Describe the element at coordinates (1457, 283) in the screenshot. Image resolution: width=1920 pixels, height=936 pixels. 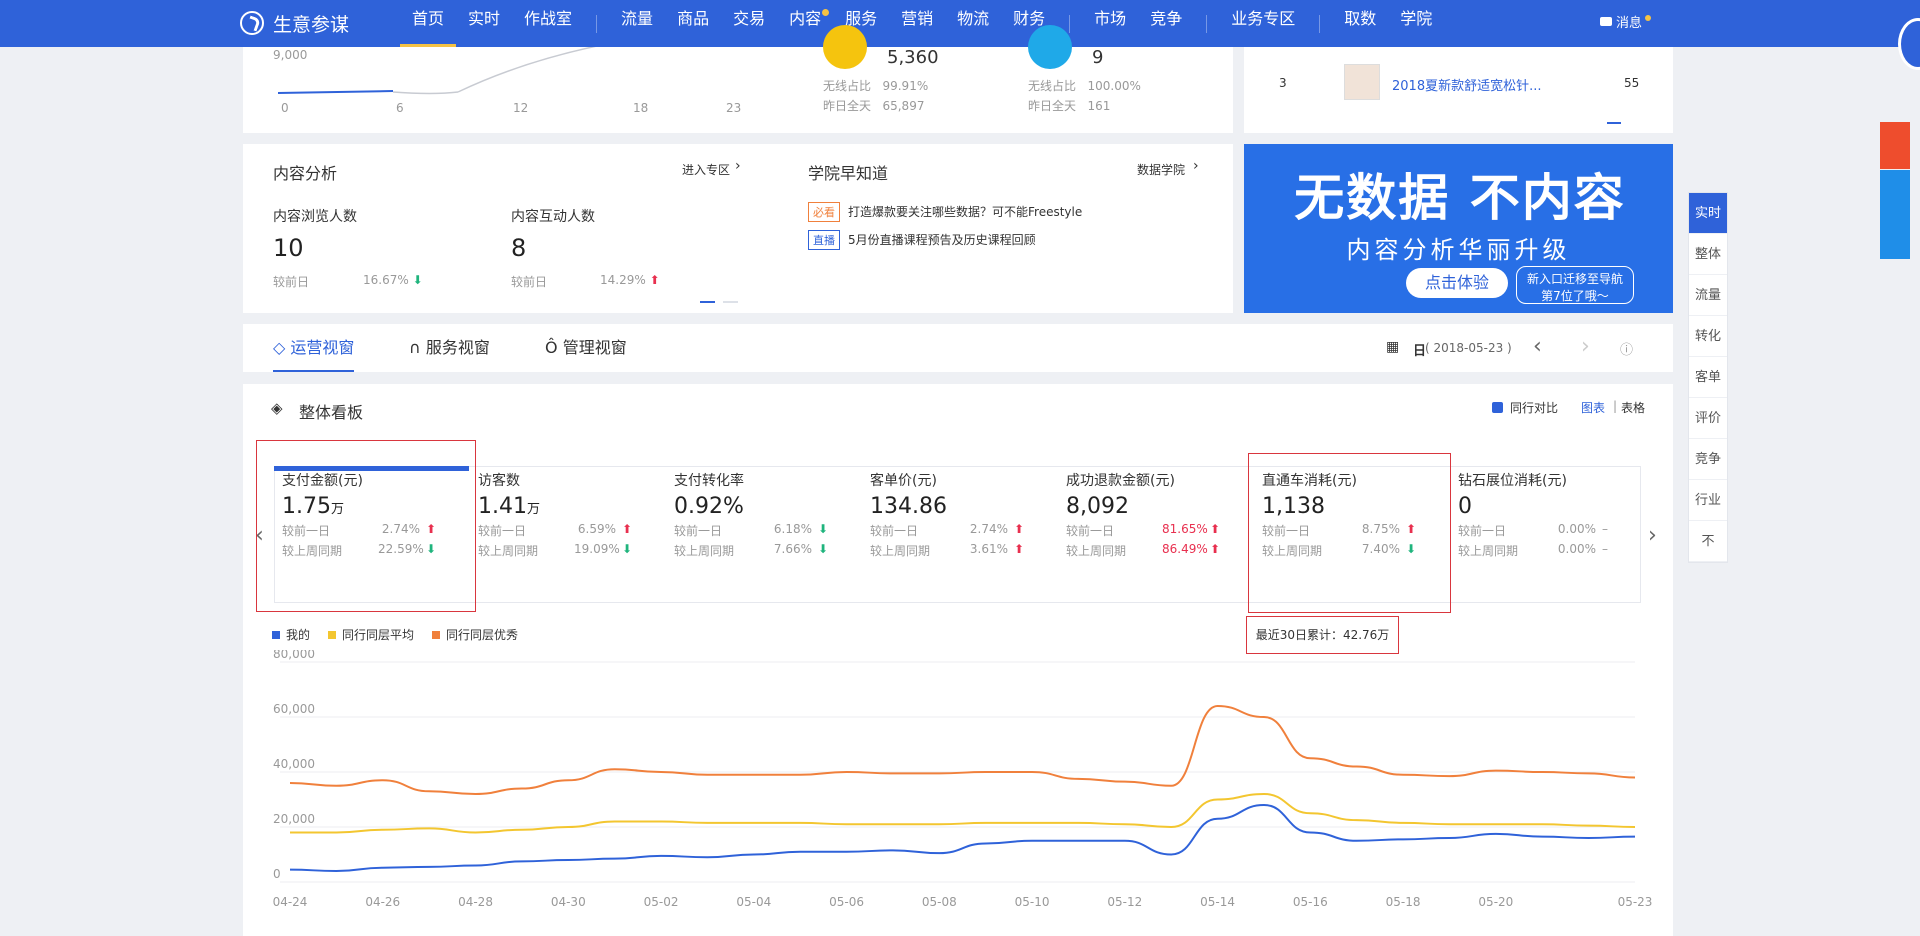
I see `try-now-button: 点击体验` at that location.